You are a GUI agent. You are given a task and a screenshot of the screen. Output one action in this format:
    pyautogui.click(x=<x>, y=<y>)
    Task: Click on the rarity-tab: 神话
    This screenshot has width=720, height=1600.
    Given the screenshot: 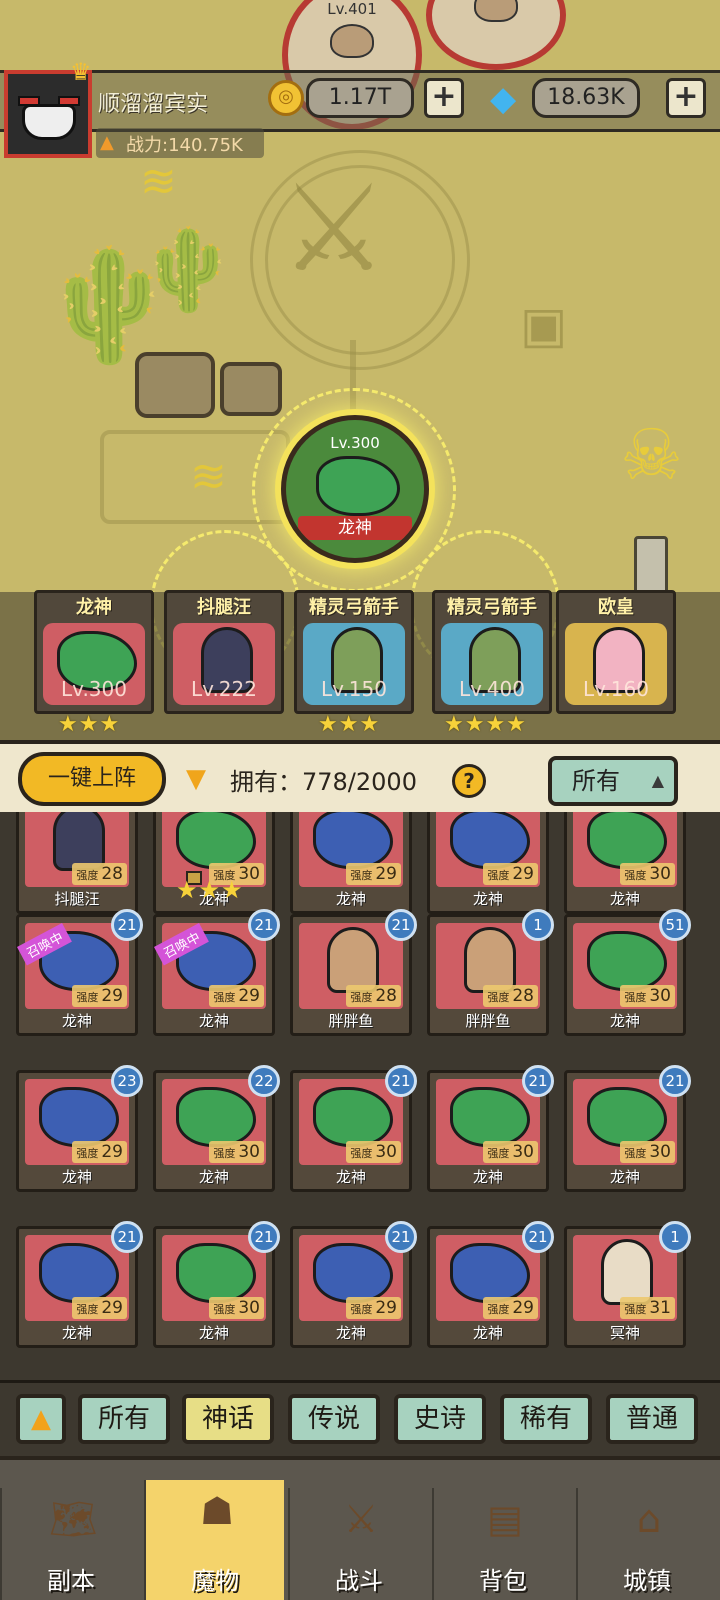 What is the action you would take?
    pyautogui.click(x=228, y=1419)
    